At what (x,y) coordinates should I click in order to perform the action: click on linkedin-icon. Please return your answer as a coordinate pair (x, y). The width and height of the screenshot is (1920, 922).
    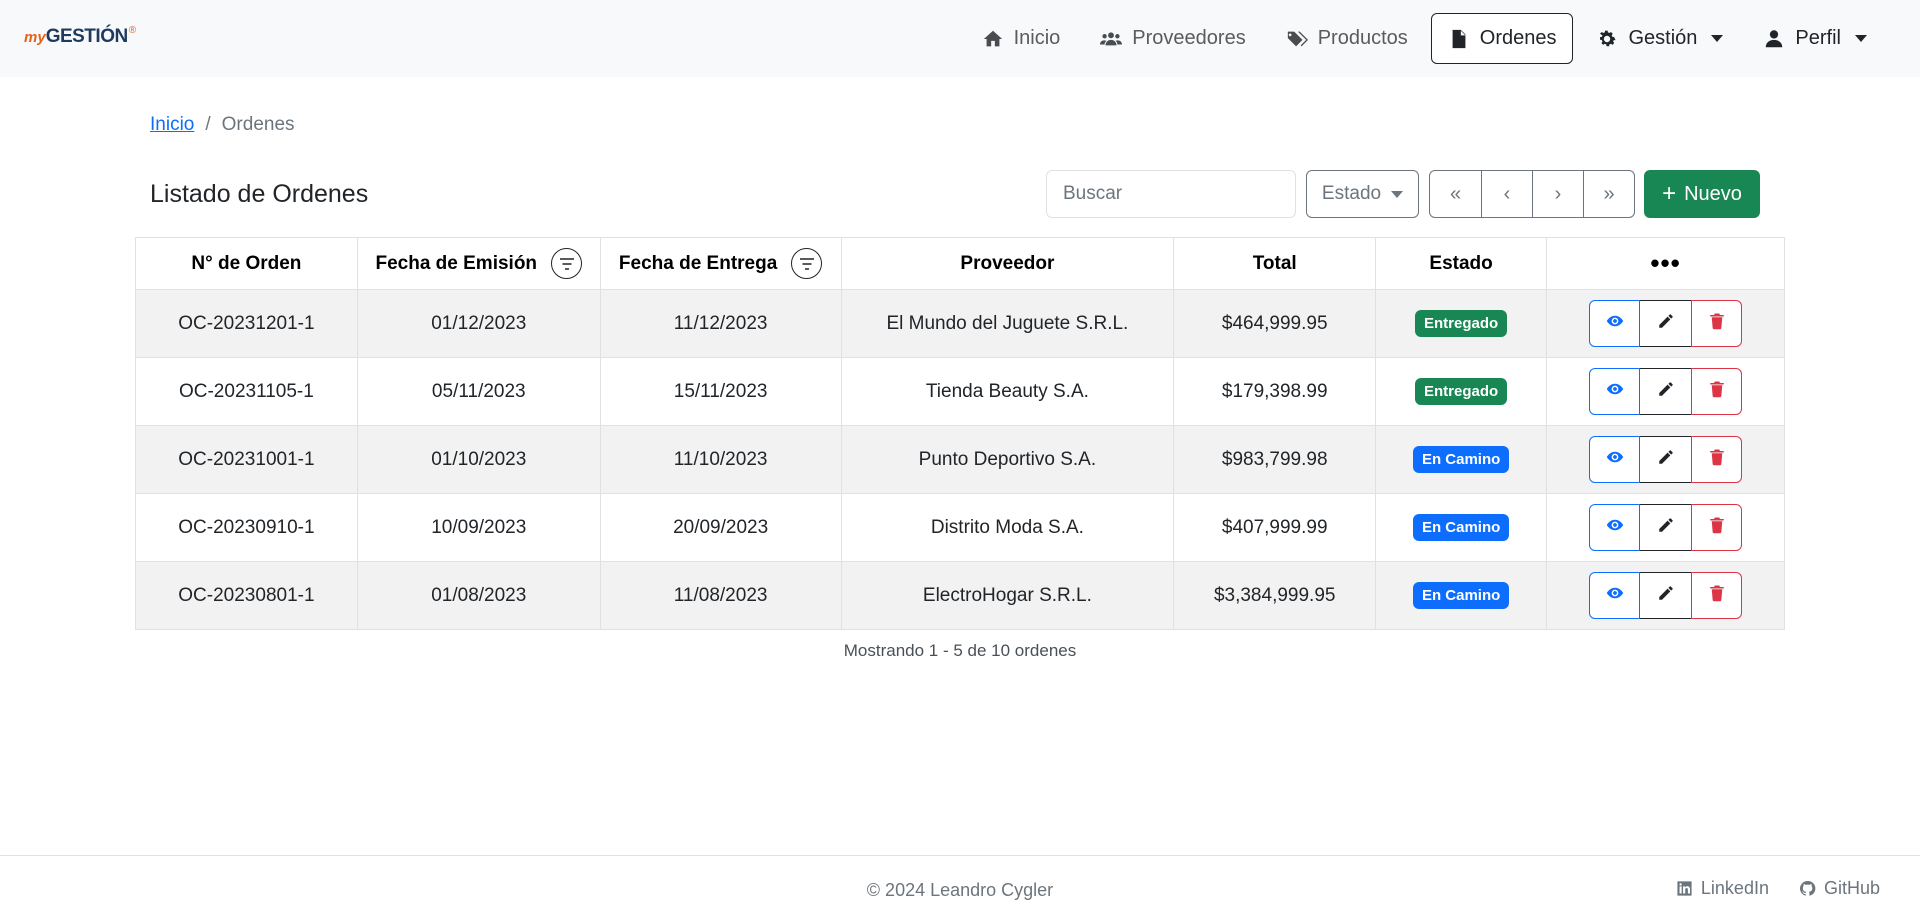
    Looking at the image, I should click on (1684, 888).